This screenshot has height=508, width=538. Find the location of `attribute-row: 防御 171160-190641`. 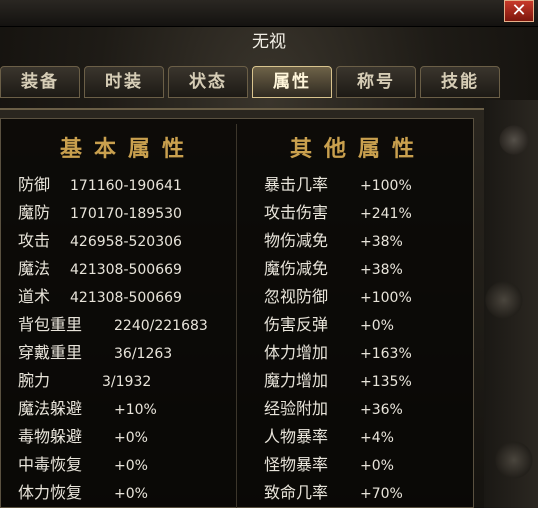

attribute-row: 防御 171160-190641 is located at coordinates (100, 185).